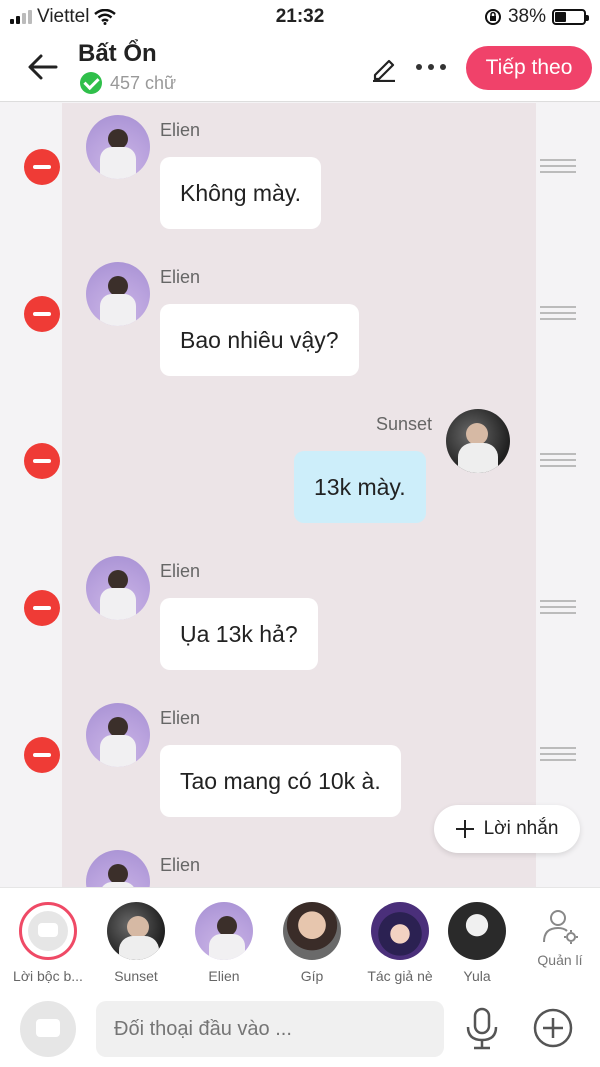  I want to click on user-gear-icon, so click(560, 927).